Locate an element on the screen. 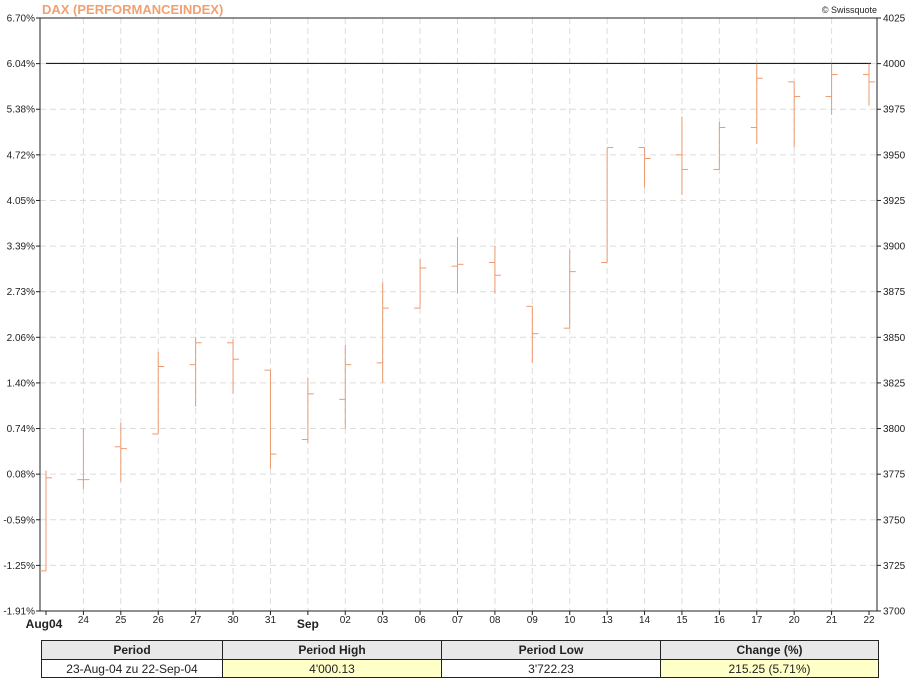 This screenshot has height=679, width=917. header-change: Change (%) is located at coordinates (769, 650).